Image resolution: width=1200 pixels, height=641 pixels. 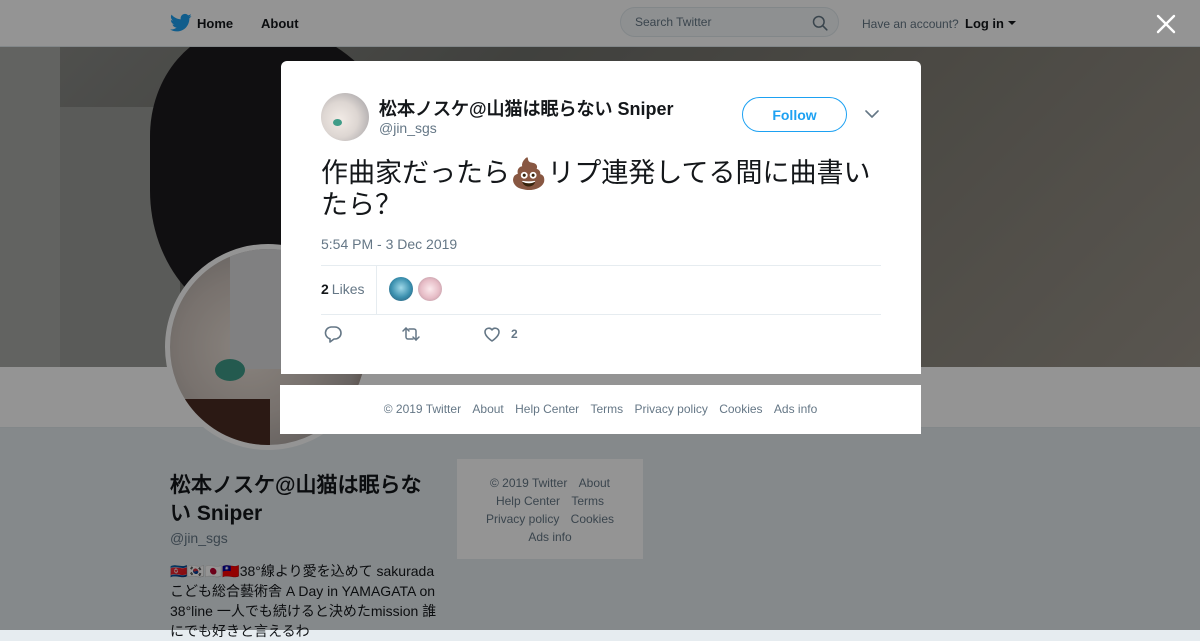 What do you see at coordinates (606, 409) in the screenshot?
I see `footer-terms-link: Terms` at bounding box center [606, 409].